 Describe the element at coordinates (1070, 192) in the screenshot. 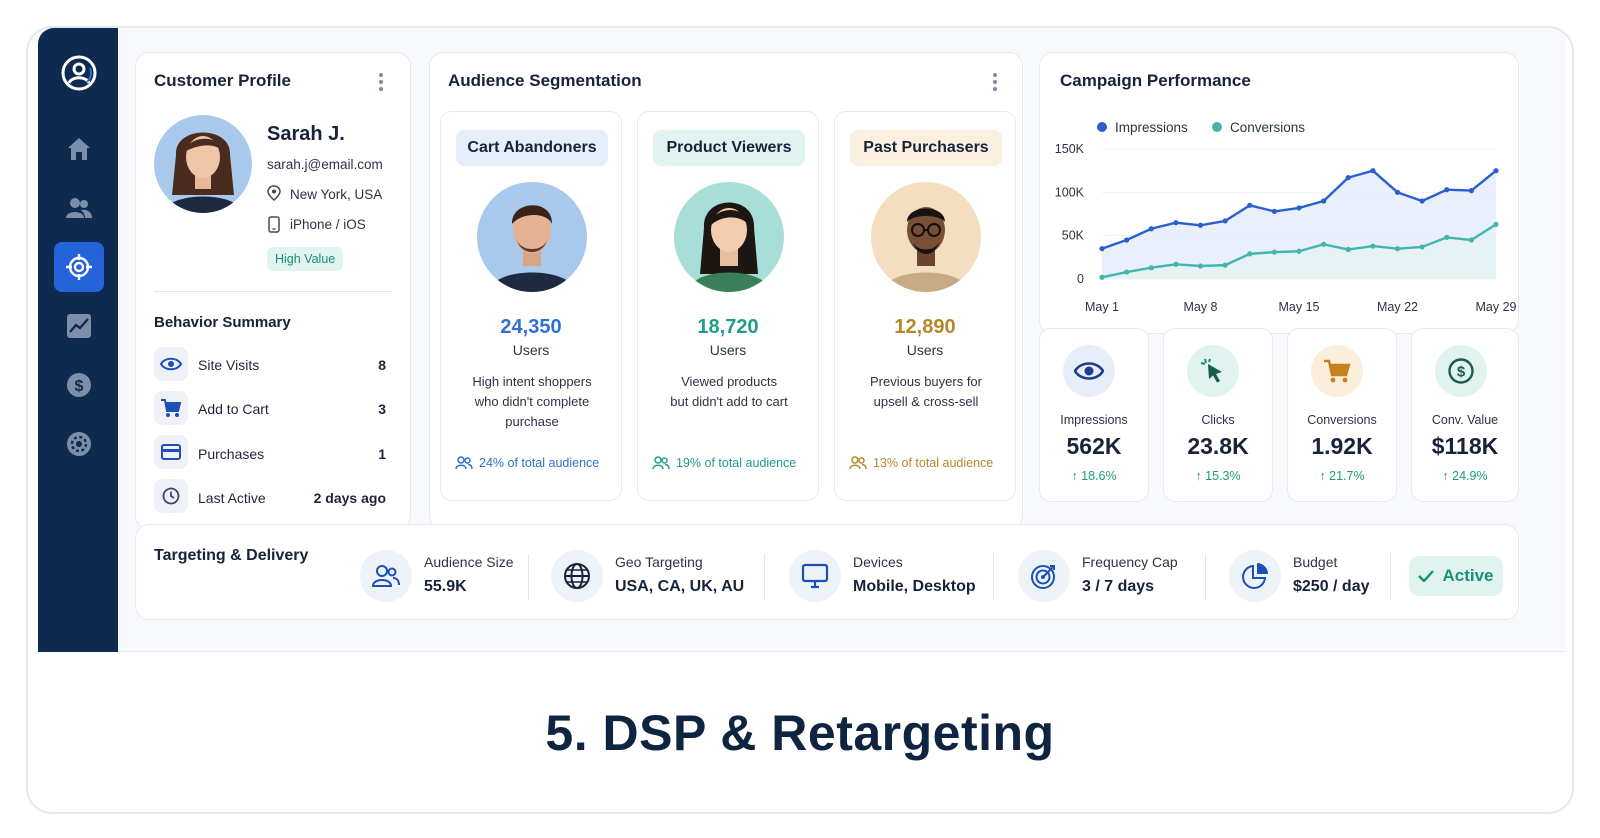

I see `y-tick-label: 100K` at that location.